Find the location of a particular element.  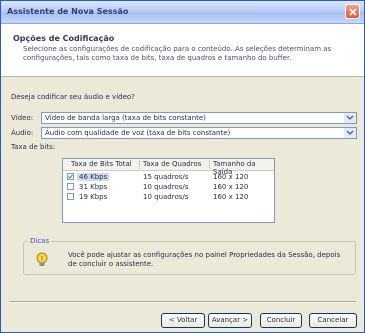

cancel-button: Cancelar is located at coordinates (333, 320).